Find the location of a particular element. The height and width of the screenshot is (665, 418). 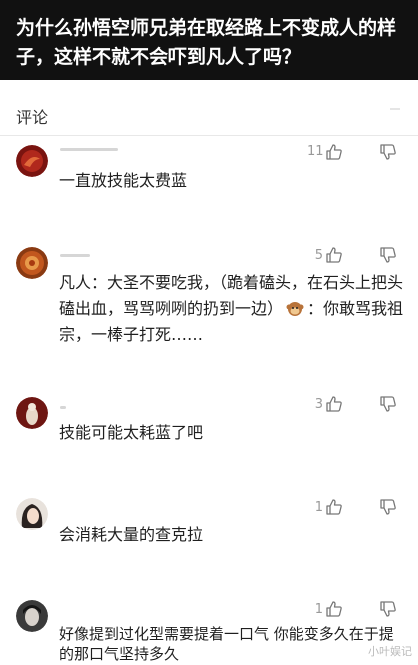

comment-text: 会消耗大量的查克拉 is located at coordinates (131, 534).